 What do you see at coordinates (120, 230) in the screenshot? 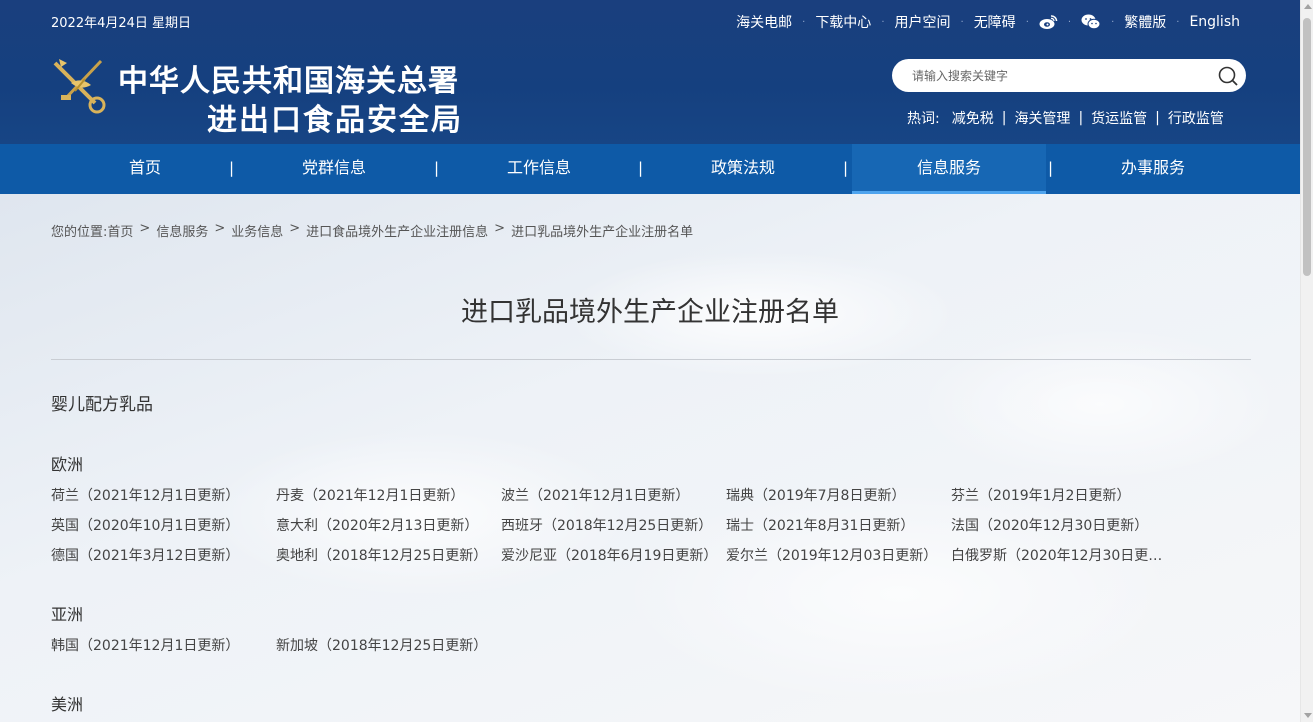
I see `breadcrumb-home: 首页` at bounding box center [120, 230].